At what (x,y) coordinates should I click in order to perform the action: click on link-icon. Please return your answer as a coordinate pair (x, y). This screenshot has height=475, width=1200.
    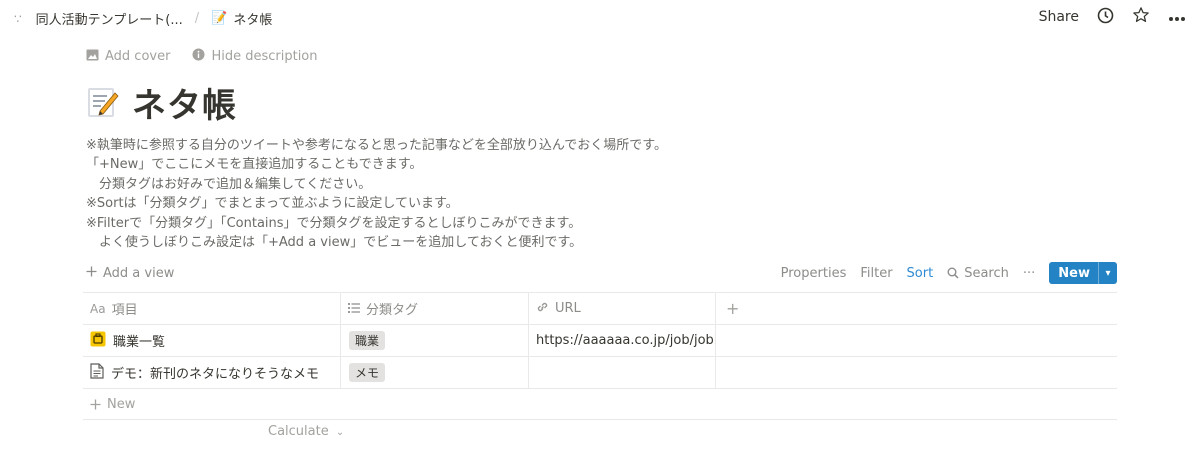
    Looking at the image, I should click on (542, 308).